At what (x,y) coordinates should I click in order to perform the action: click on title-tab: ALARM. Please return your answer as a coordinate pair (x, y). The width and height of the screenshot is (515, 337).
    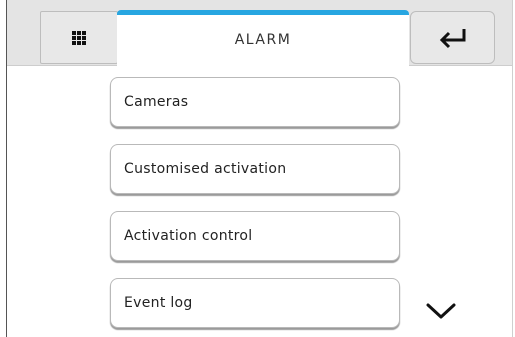
    Looking at the image, I should click on (263, 38).